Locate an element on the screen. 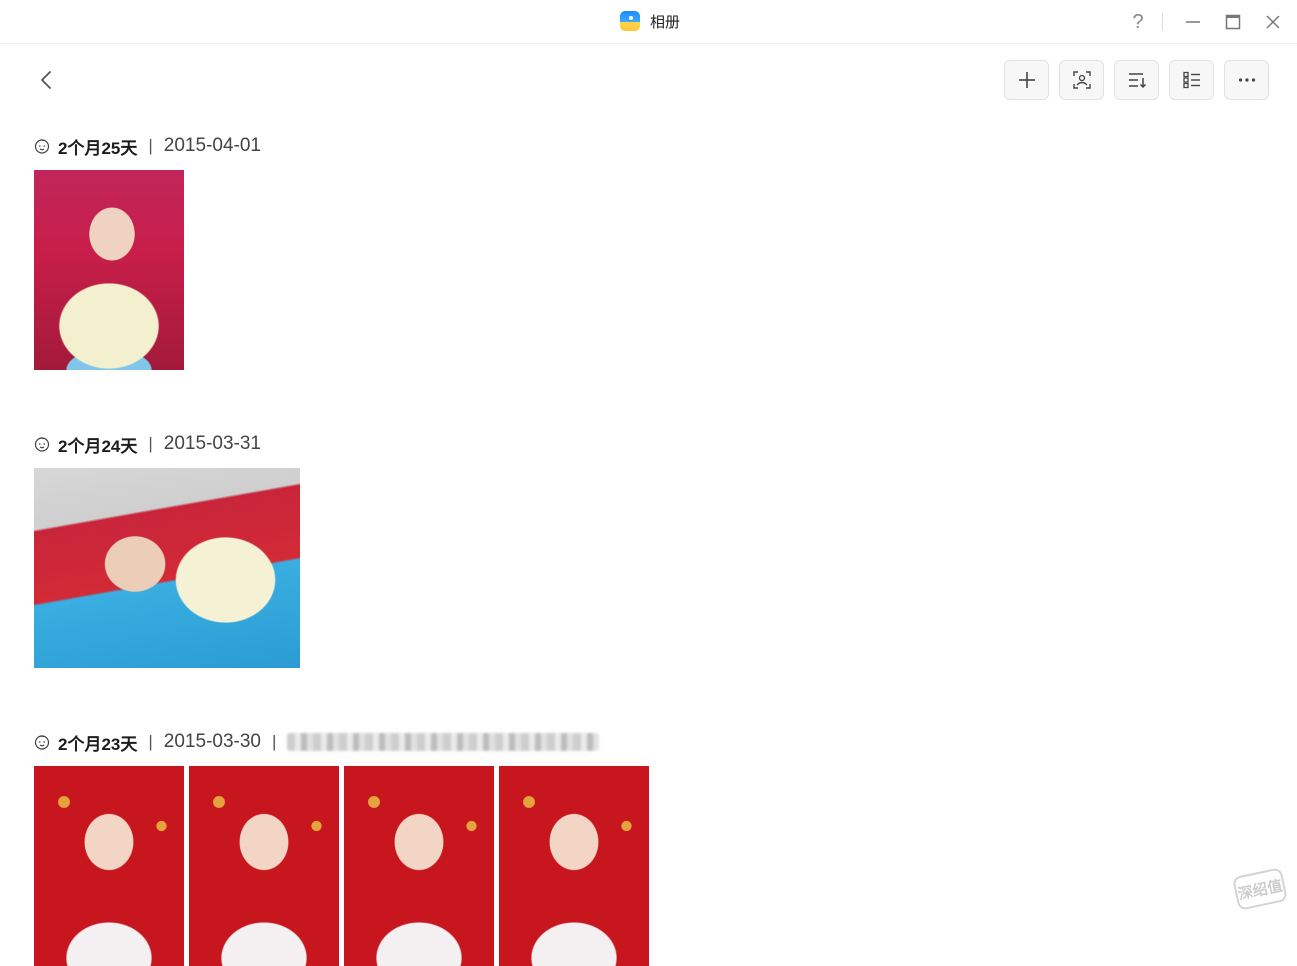 The width and height of the screenshot is (1297, 966). close-button is located at coordinates (1273, 22).